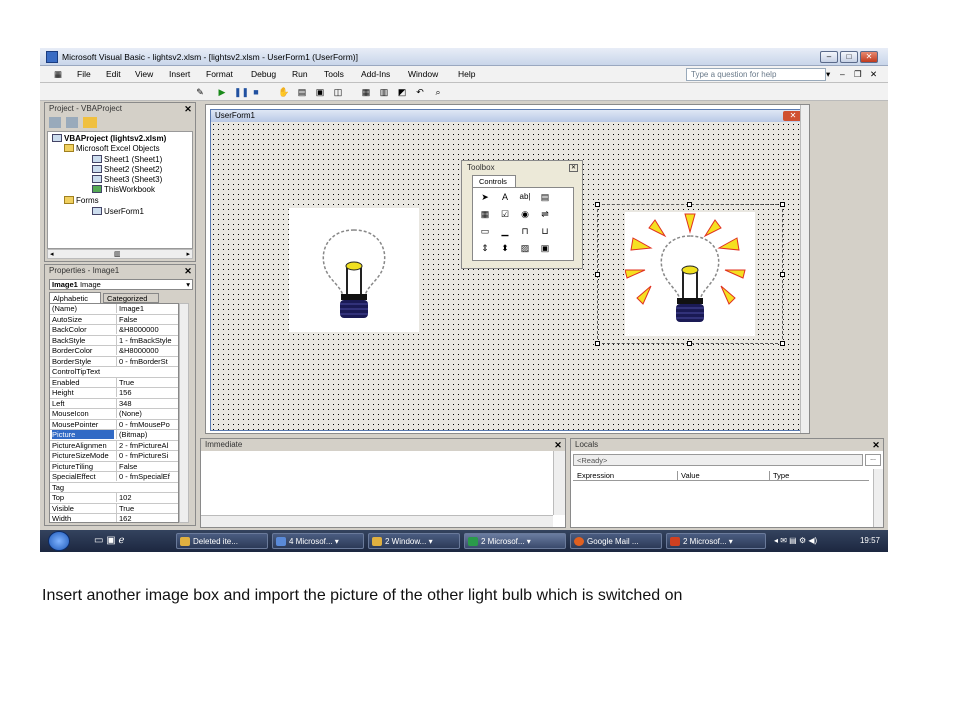 This screenshot has height=720, width=960. Describe the element at coordinates (147, 445) in the screenshot. I see `property-value: 2 - fmPictureAl` at that location.